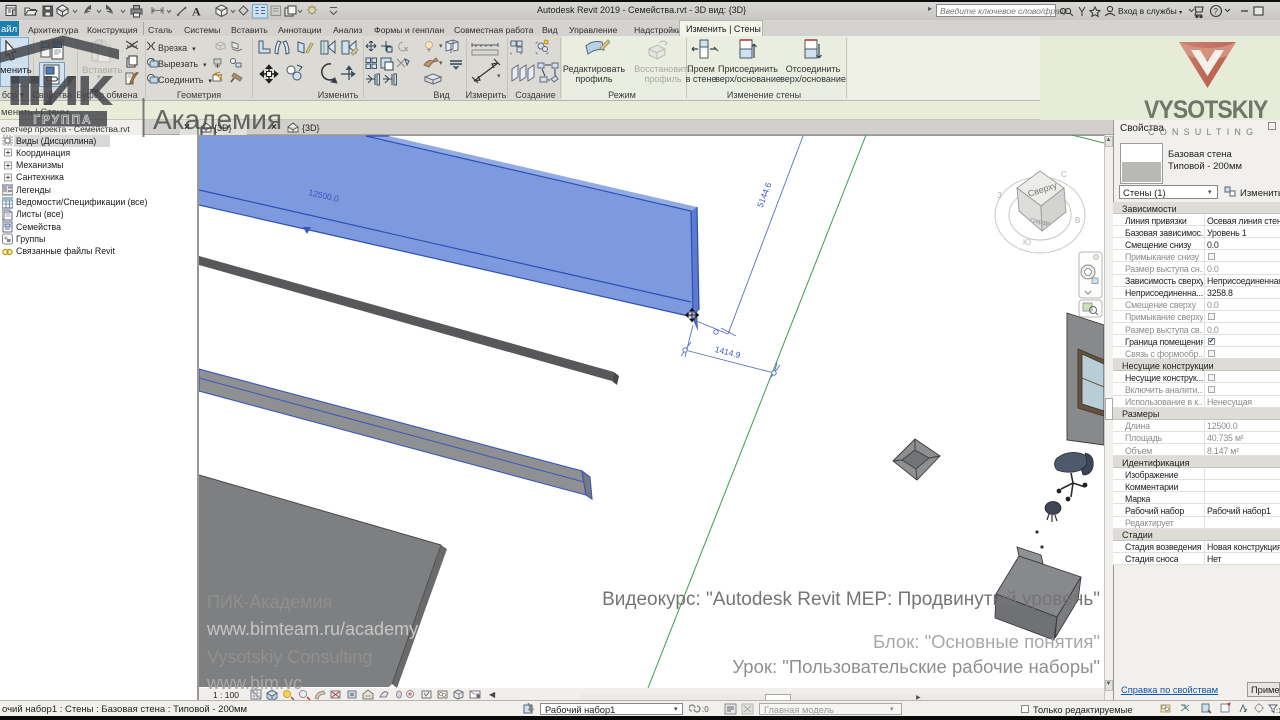 This screenshot has width=1280, height=720. What do you see at coordinates (705, 709) in the screenshot?
I see `svg-text: :0` at bounding box center [705, 709].